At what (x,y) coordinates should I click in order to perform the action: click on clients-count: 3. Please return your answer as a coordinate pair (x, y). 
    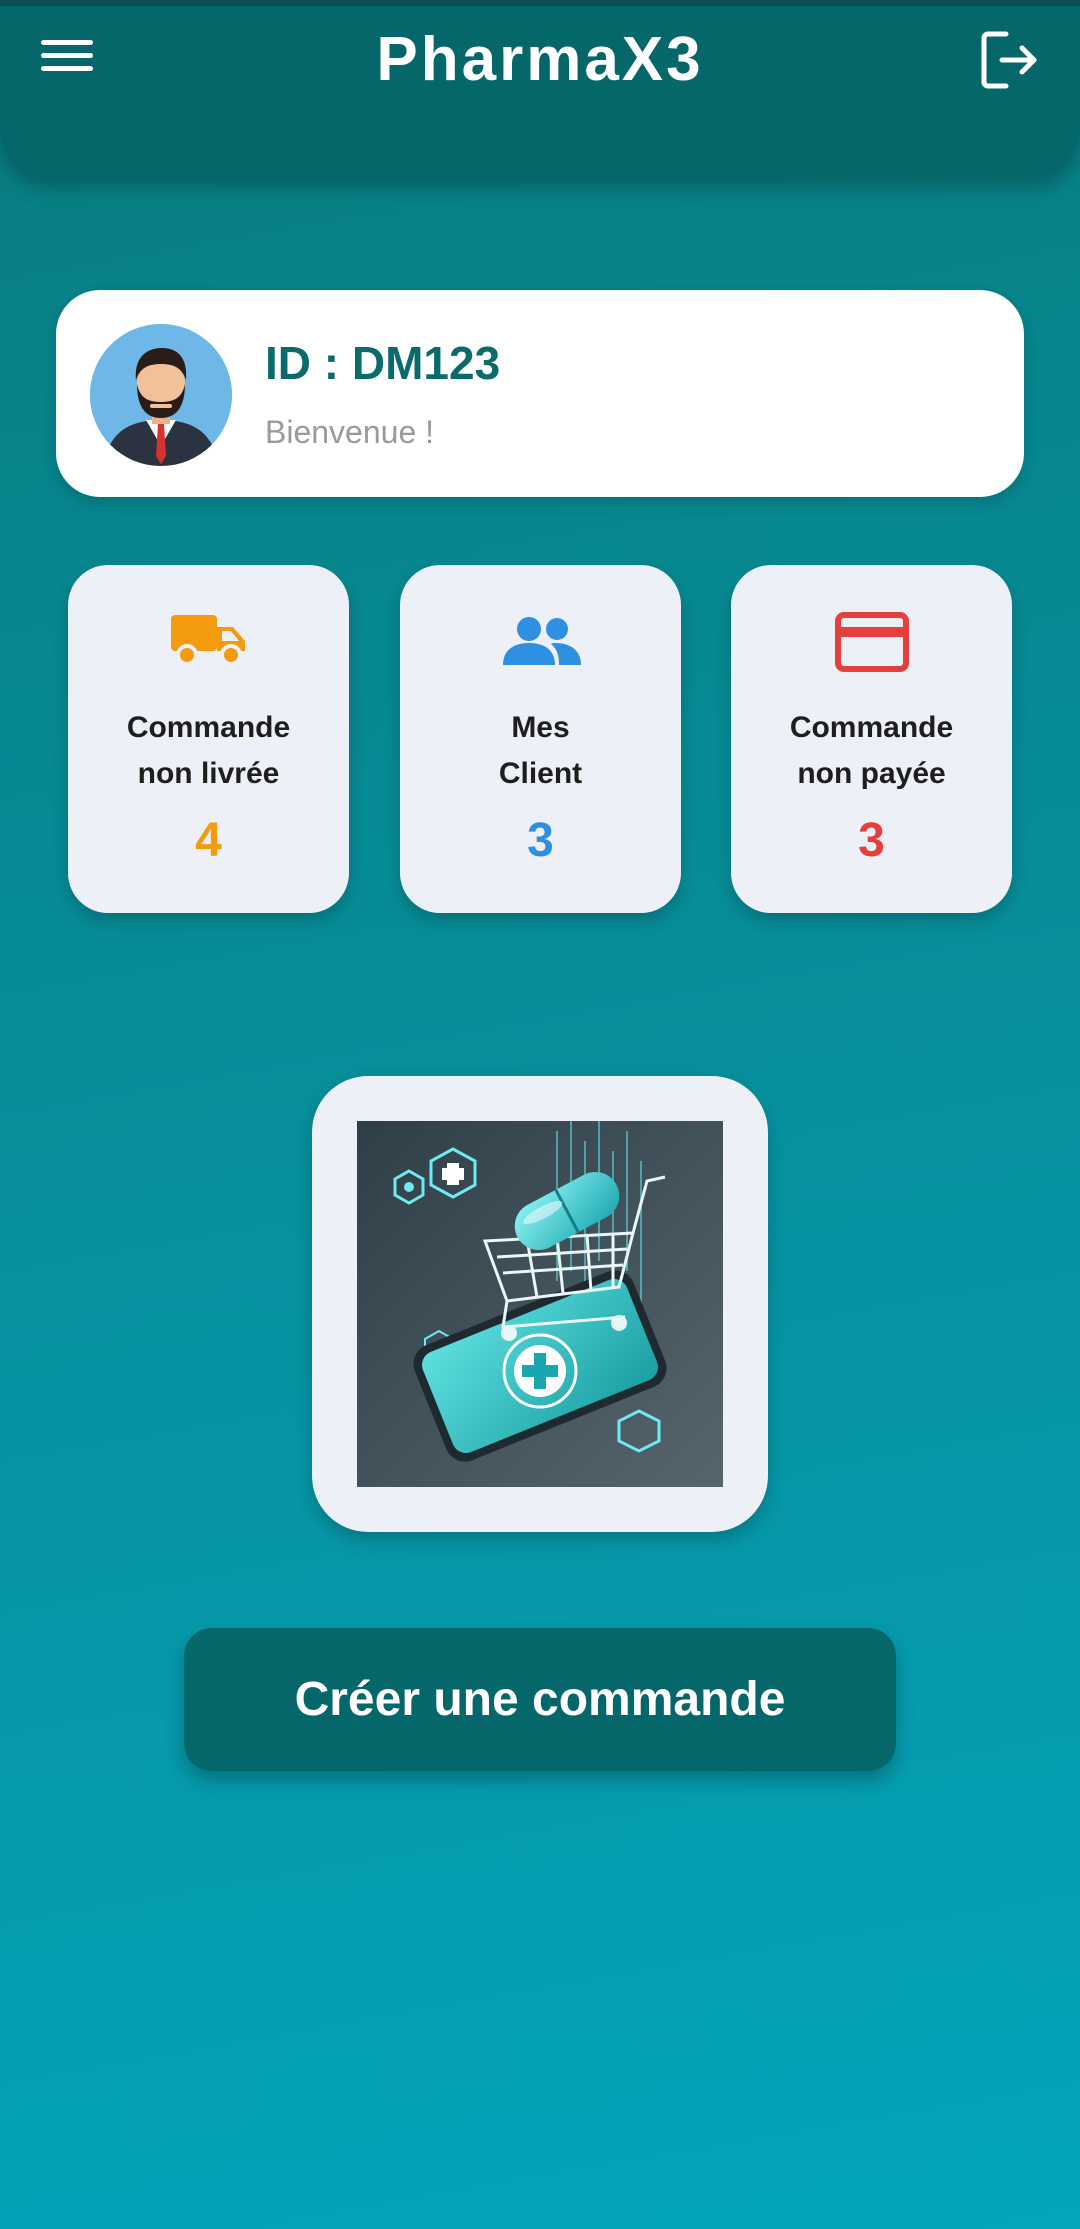
    Looking at the image, I should click on (540, 840).